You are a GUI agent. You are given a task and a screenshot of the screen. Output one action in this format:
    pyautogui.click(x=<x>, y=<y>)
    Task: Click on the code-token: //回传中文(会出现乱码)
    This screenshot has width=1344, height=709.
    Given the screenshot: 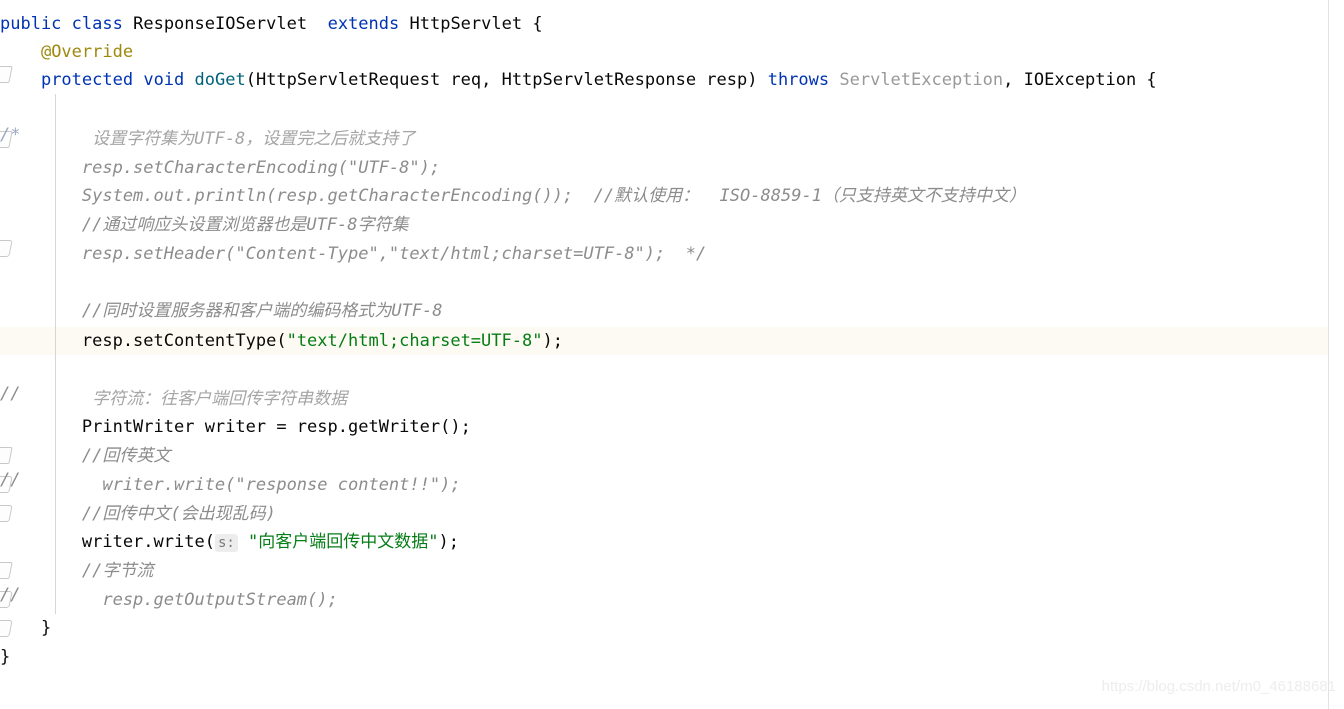 What is the action you would take?
    pyautogui.click(x=138, y=514)
    